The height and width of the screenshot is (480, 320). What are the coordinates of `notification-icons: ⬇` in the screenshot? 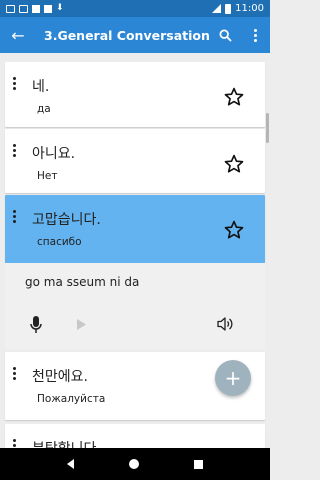 It's located at (35, 8).